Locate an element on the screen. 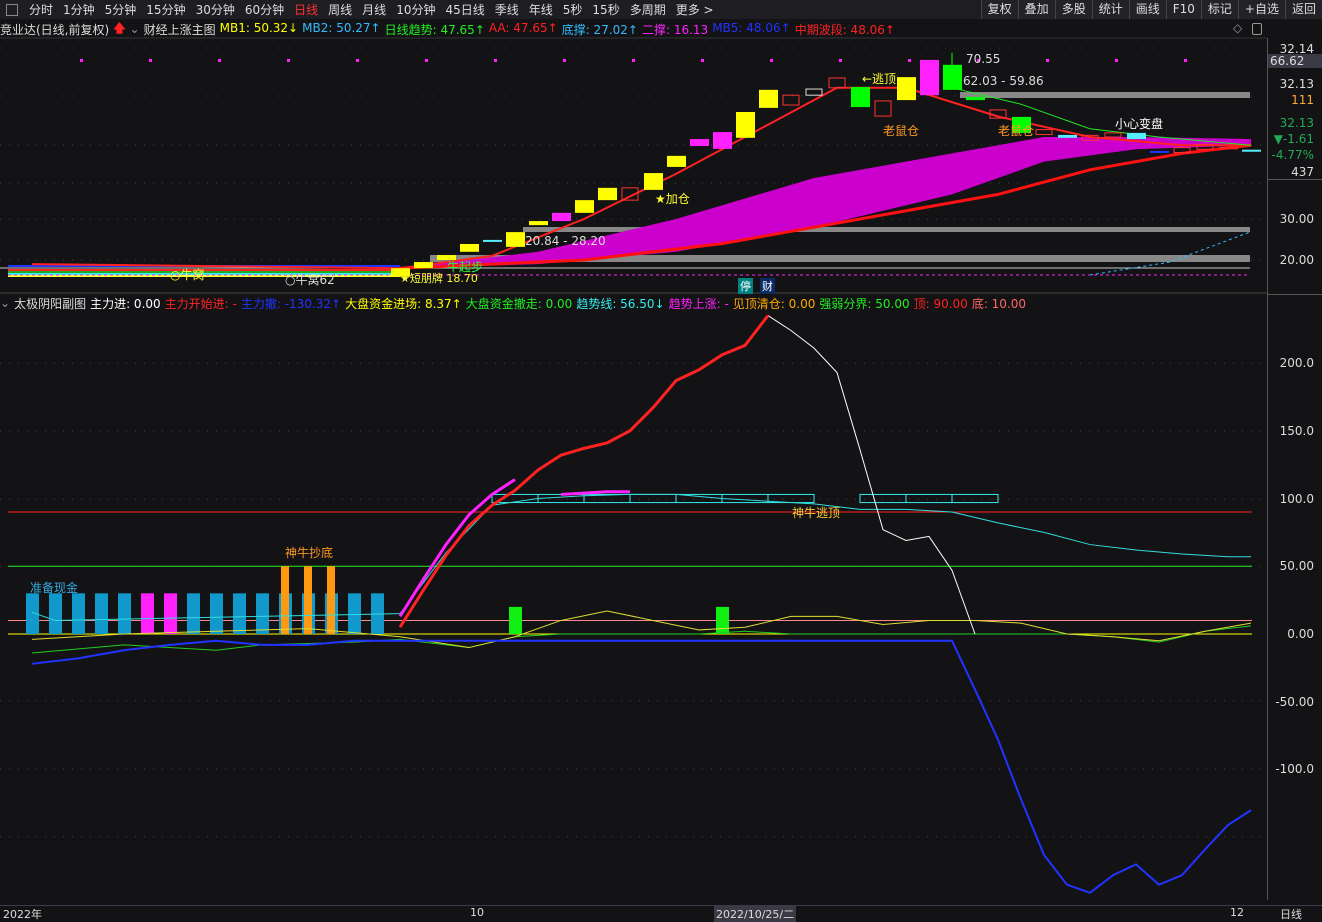 The image size is (1322, 922). period-label: 日线 is located at coordinates (1291, 914).